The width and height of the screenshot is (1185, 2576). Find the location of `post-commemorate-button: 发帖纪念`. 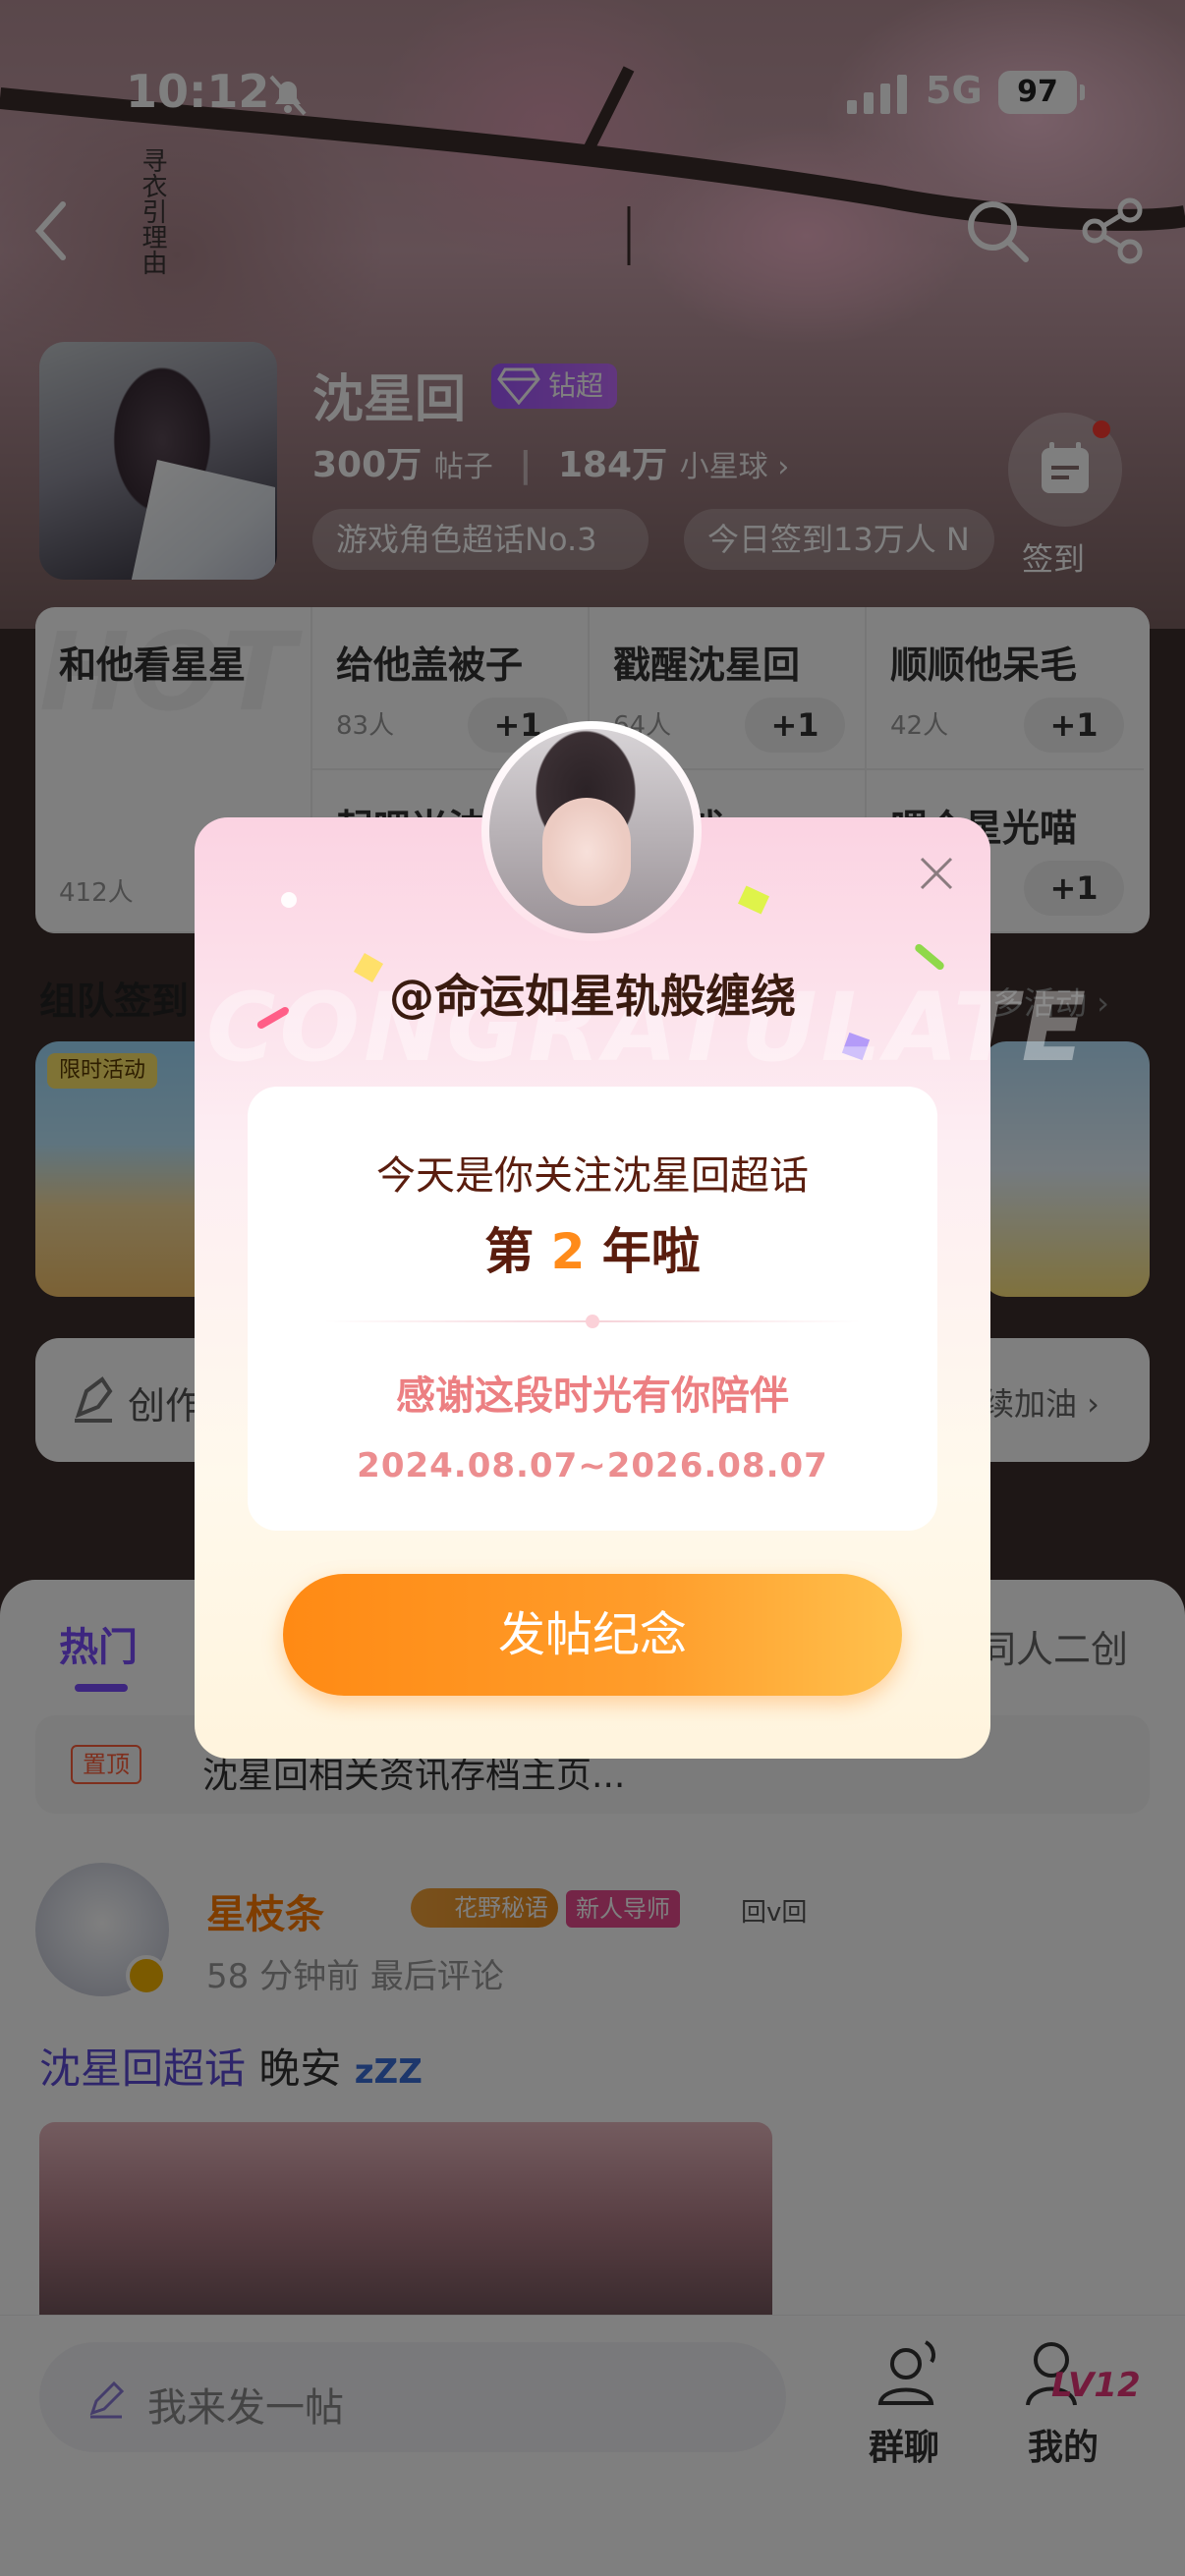

post-commemorate-button: 发帖纪念 is located at coordinates (592, 1635).